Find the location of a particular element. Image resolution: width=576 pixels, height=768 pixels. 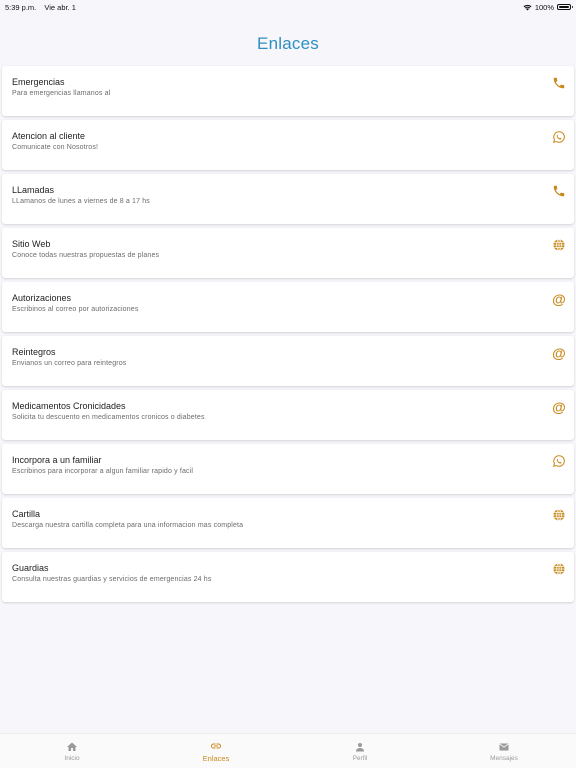

wifi-icon is located at coordinates (527, 7).